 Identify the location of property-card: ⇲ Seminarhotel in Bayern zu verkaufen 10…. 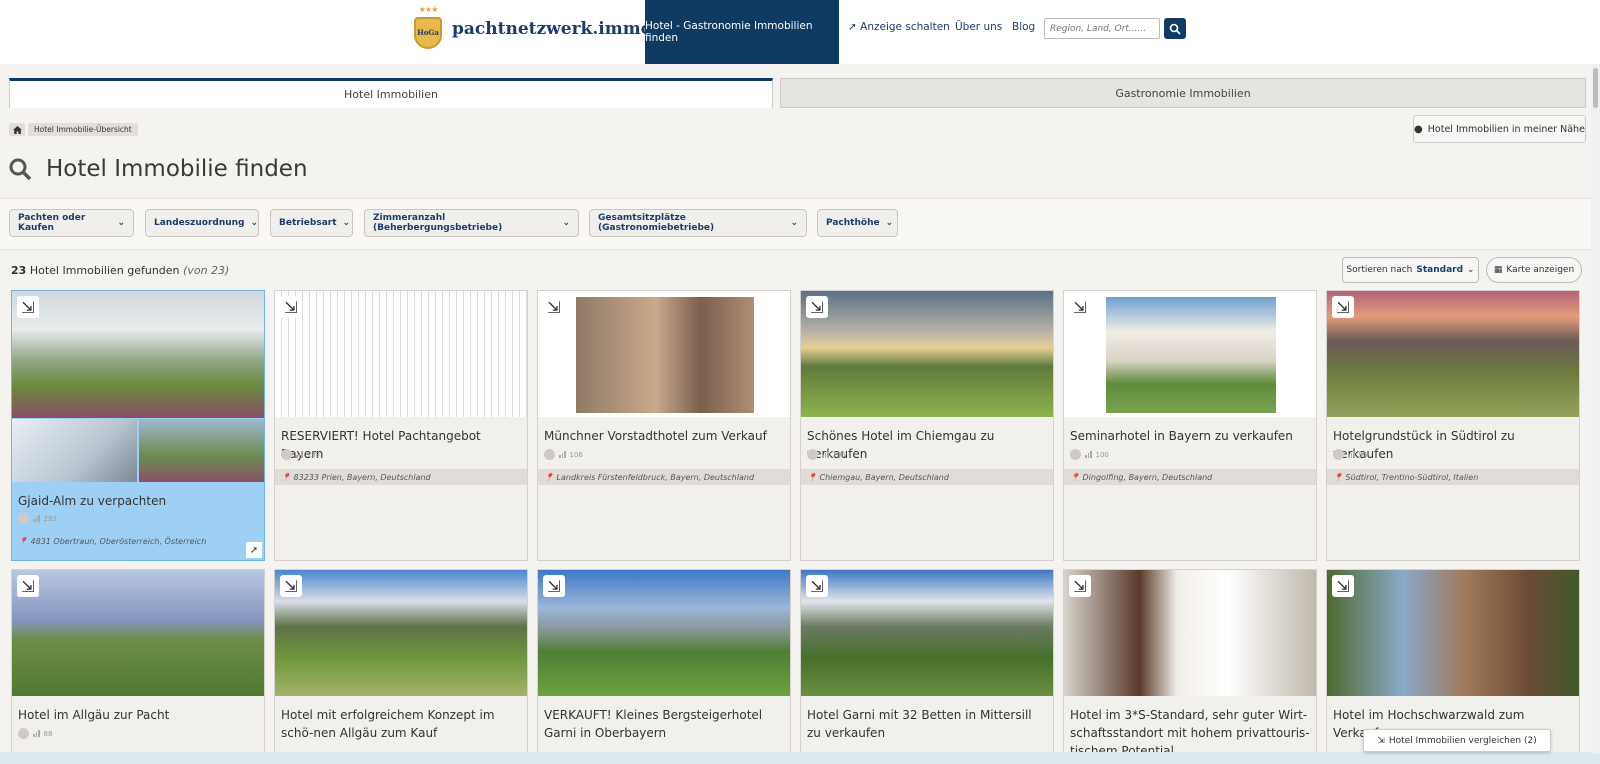
(1190, 425).